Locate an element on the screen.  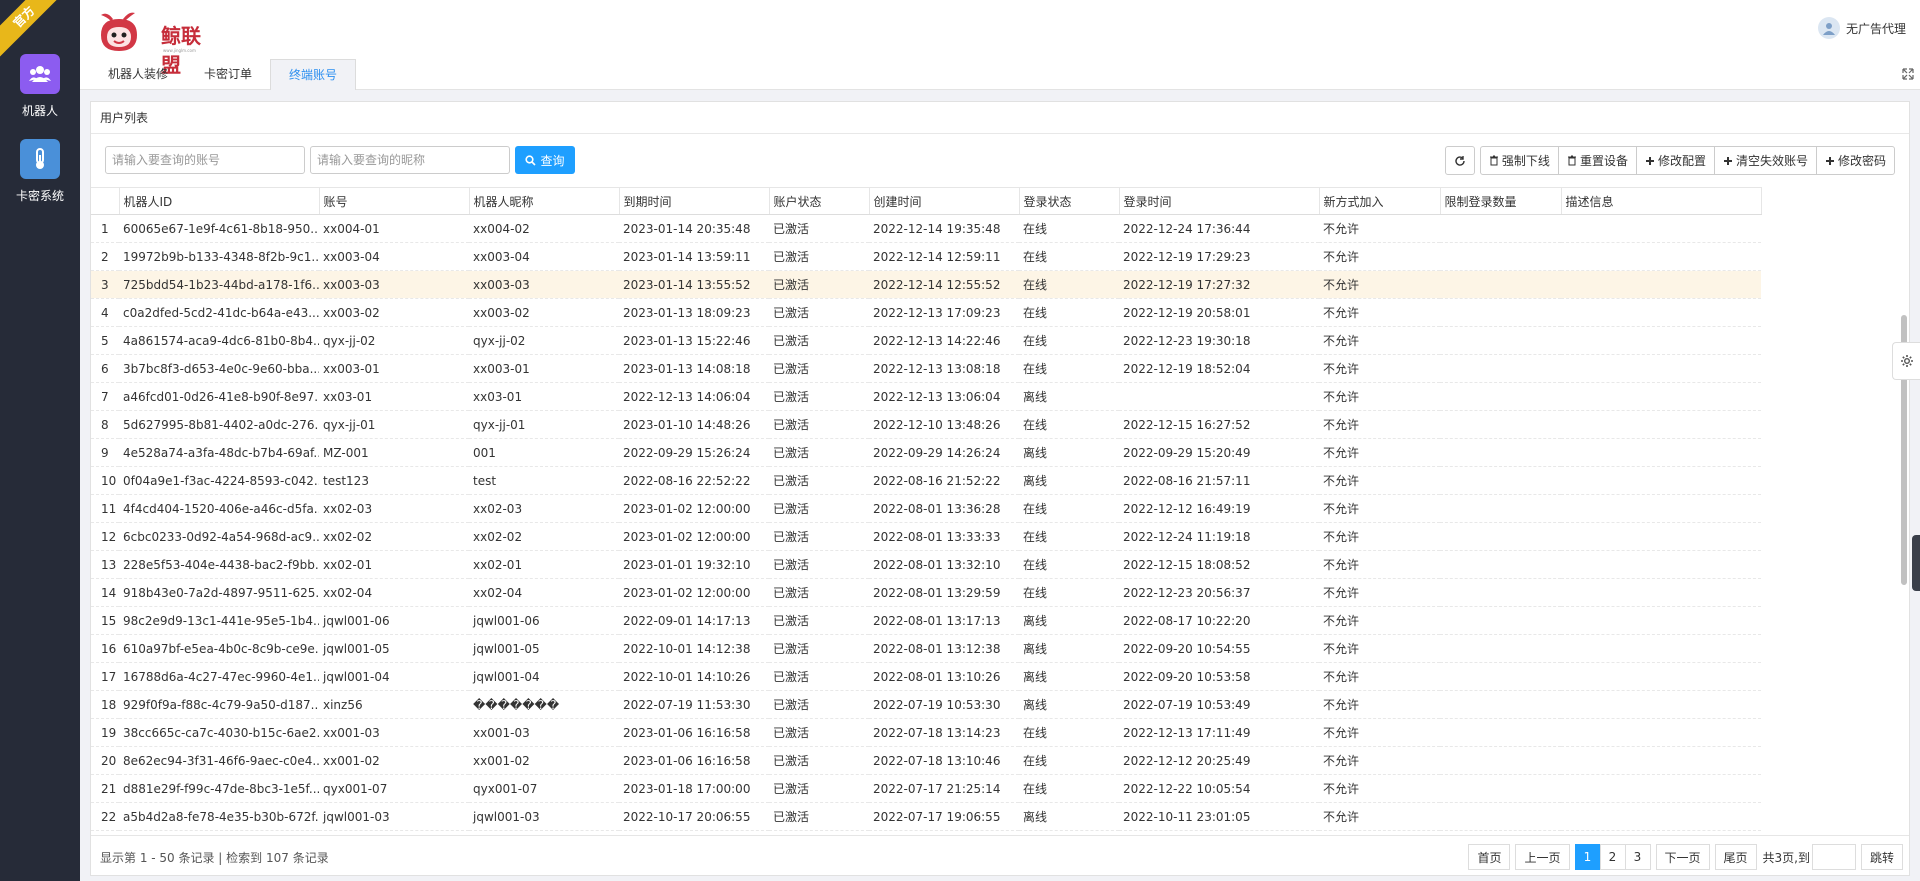
force-offline-button: 强制下线 is located at coordinates (1519, 160).